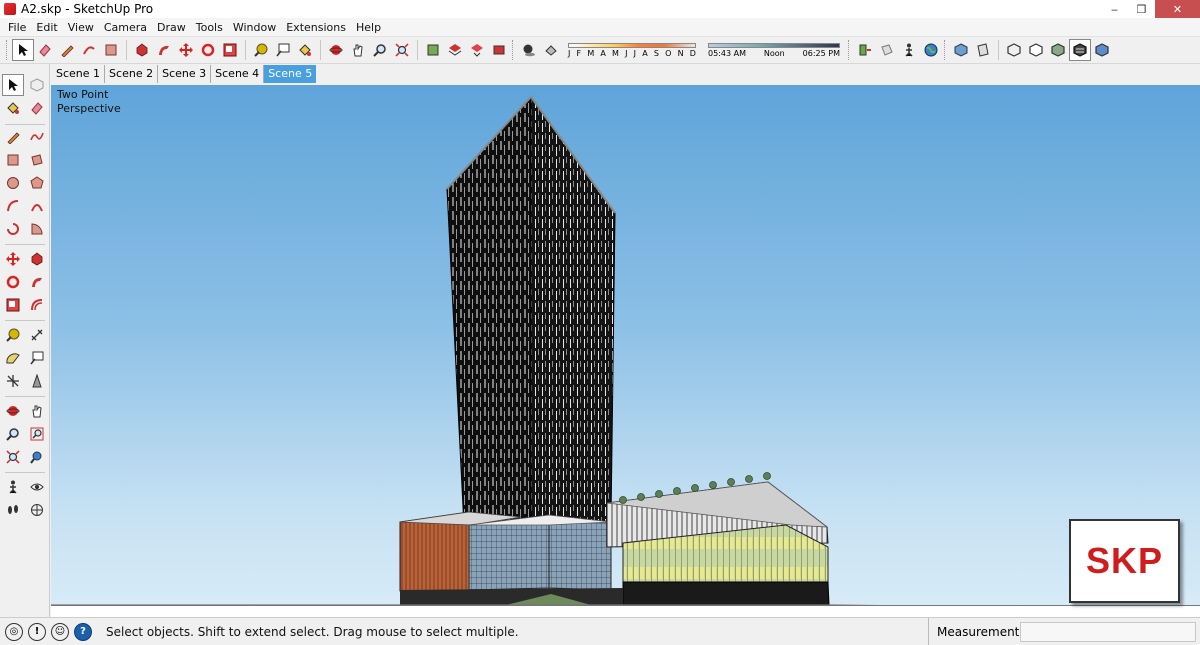  Describe the element at coordinates (37, 631) in the screenshot. I see `credits-status-icon: !` at that location.